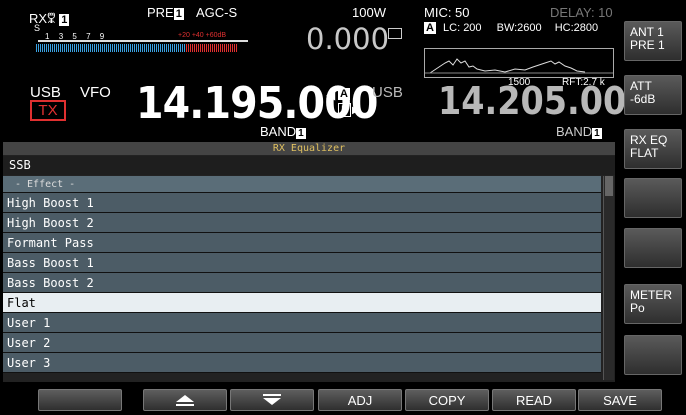 This screenshot has height=415, width=686. What do you see at coordinates (581, 12) in the screenshot?
I see `delay-readout: DELAY: 10` at bounding box center [581, 12].